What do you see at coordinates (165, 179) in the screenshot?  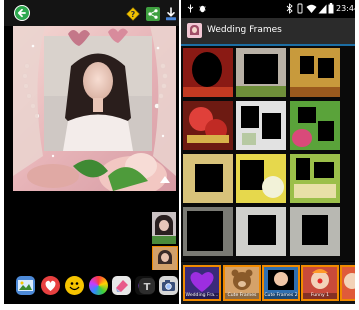 I see `scroll-up-icon` at bounding box center [165, 179].